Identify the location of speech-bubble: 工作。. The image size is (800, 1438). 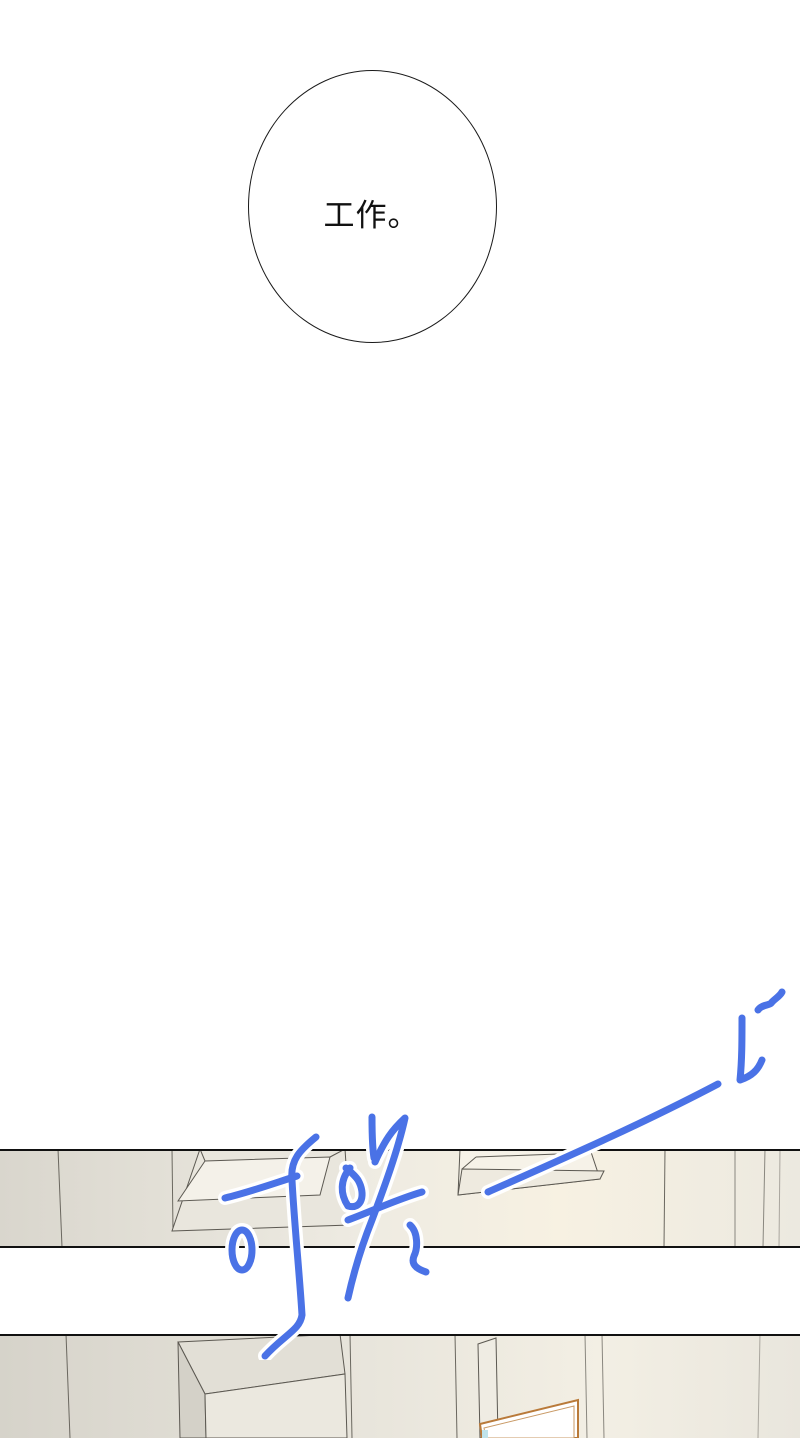
(372, 206).